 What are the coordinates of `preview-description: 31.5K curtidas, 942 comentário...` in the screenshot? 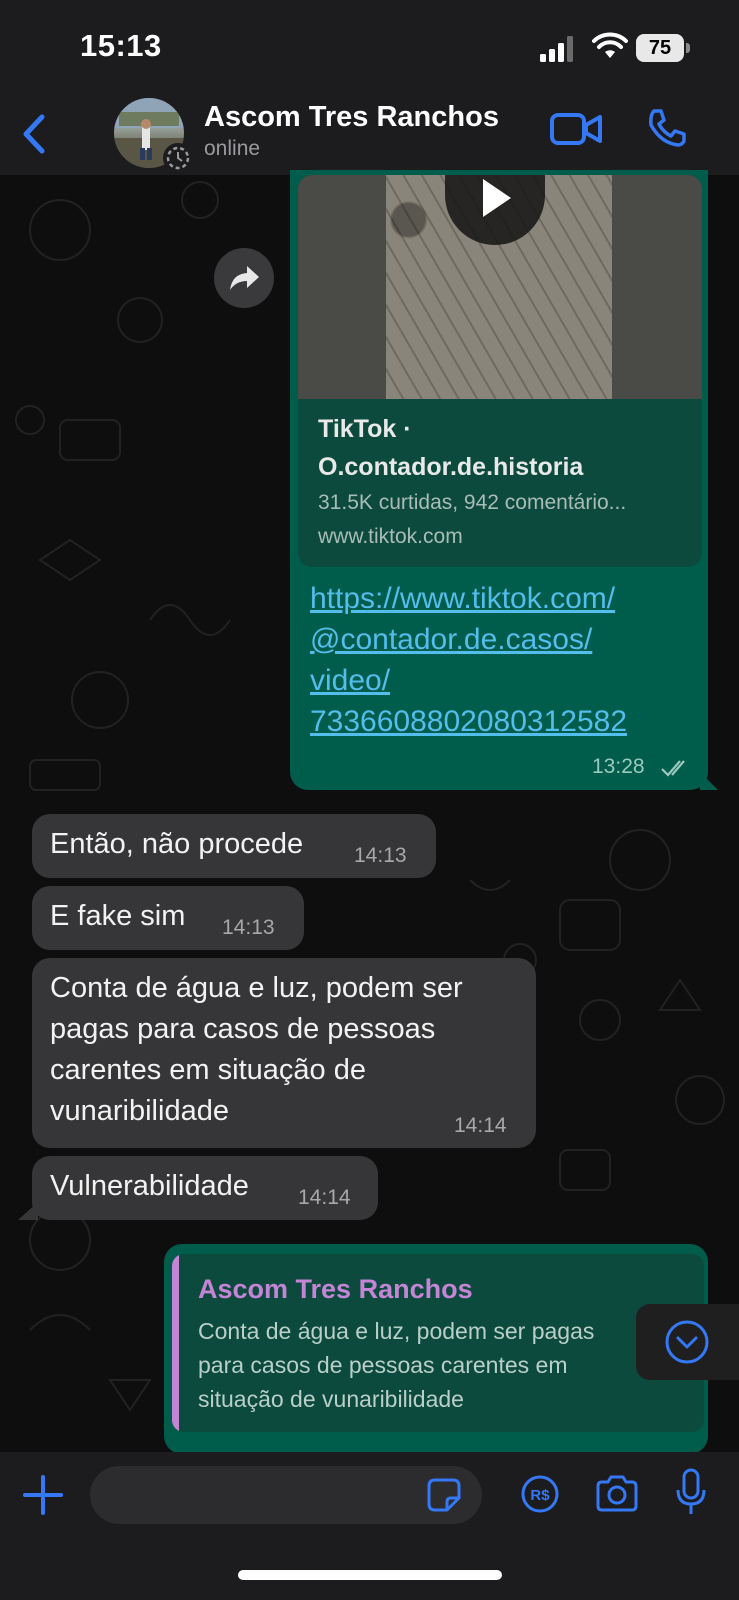 It's located at (472, 502).